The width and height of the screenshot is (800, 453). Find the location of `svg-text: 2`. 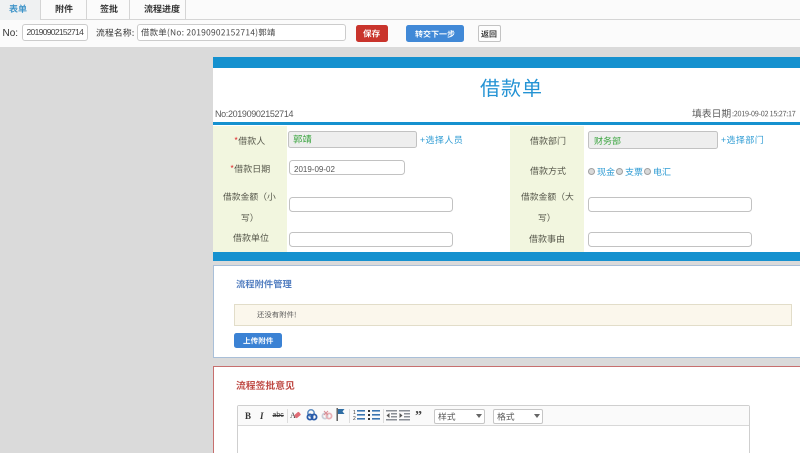

svg-text: 2 is located at coordinates (354, 418).